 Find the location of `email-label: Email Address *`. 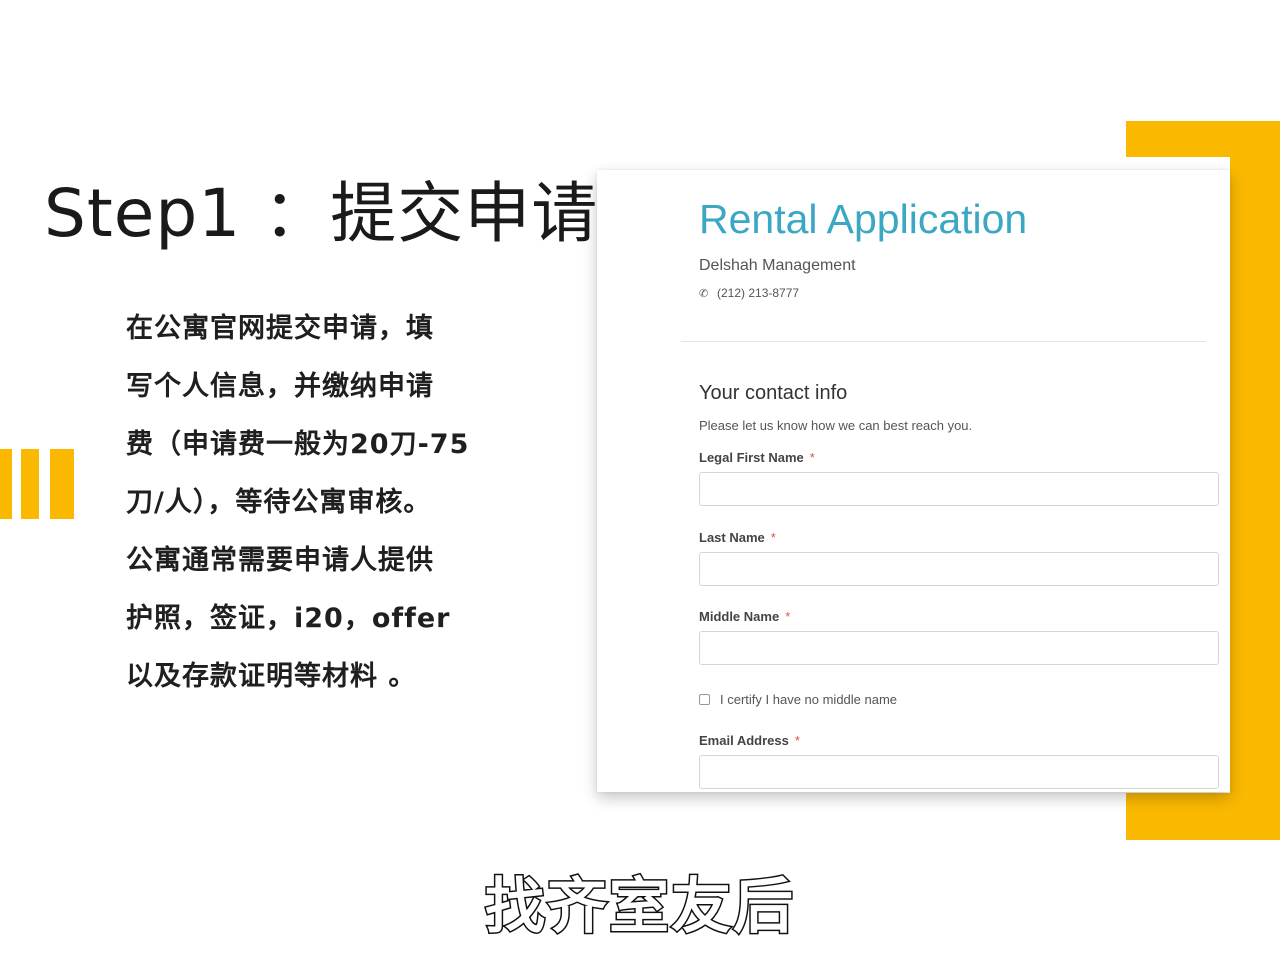

email-label: Email Address * is located at coordinates (749, 740).